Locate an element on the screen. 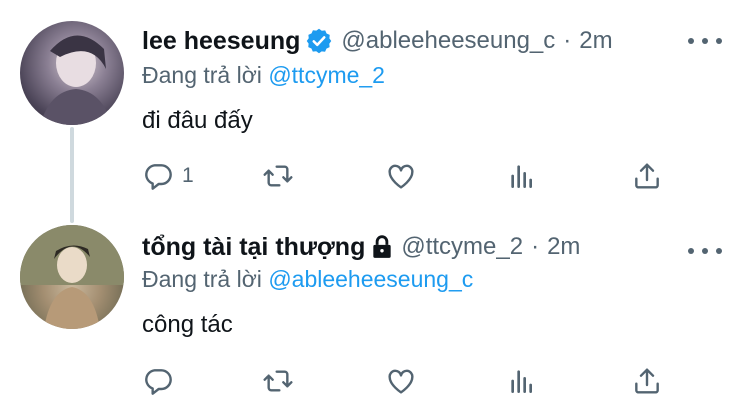 The width and height of the screenshot is (750, 409). tweet-text: công tác is located at coordinates (187, 324).